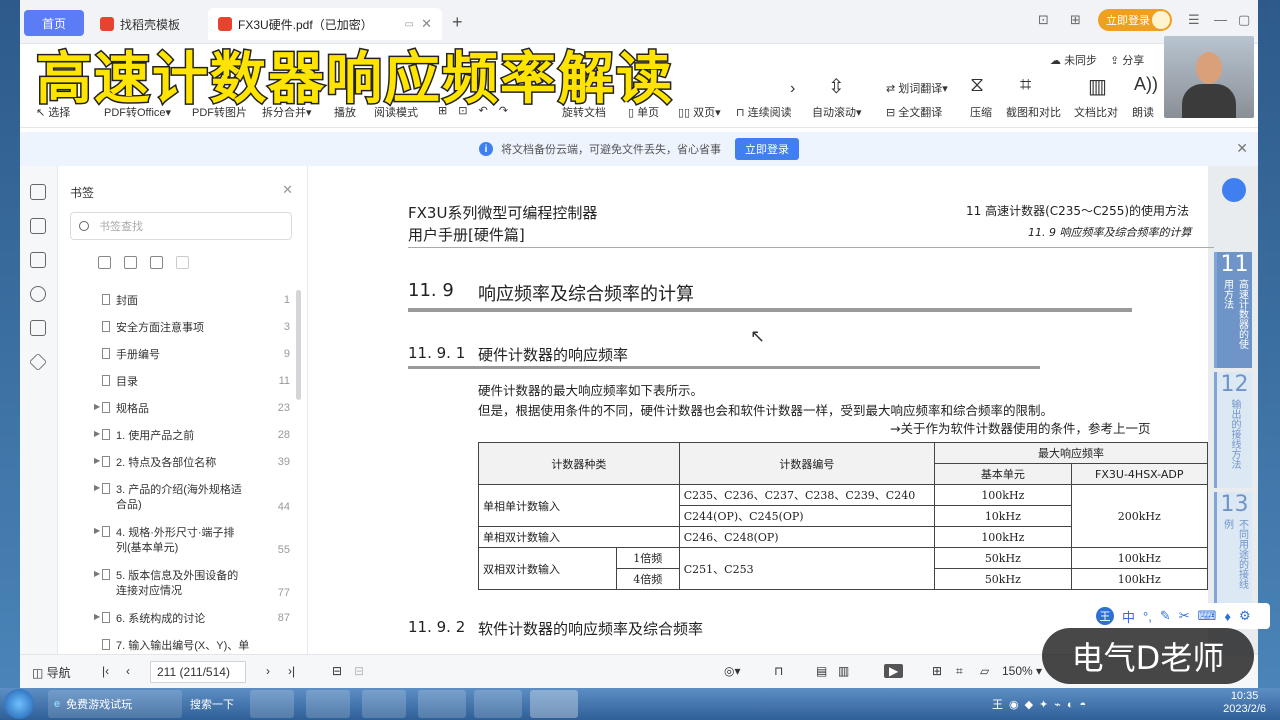 The width and height of the screenshot is (1280, 720). Describe the element at coordinates (1075, 20) in the screenshot. I see `grid-icon: ⊞` at that location.